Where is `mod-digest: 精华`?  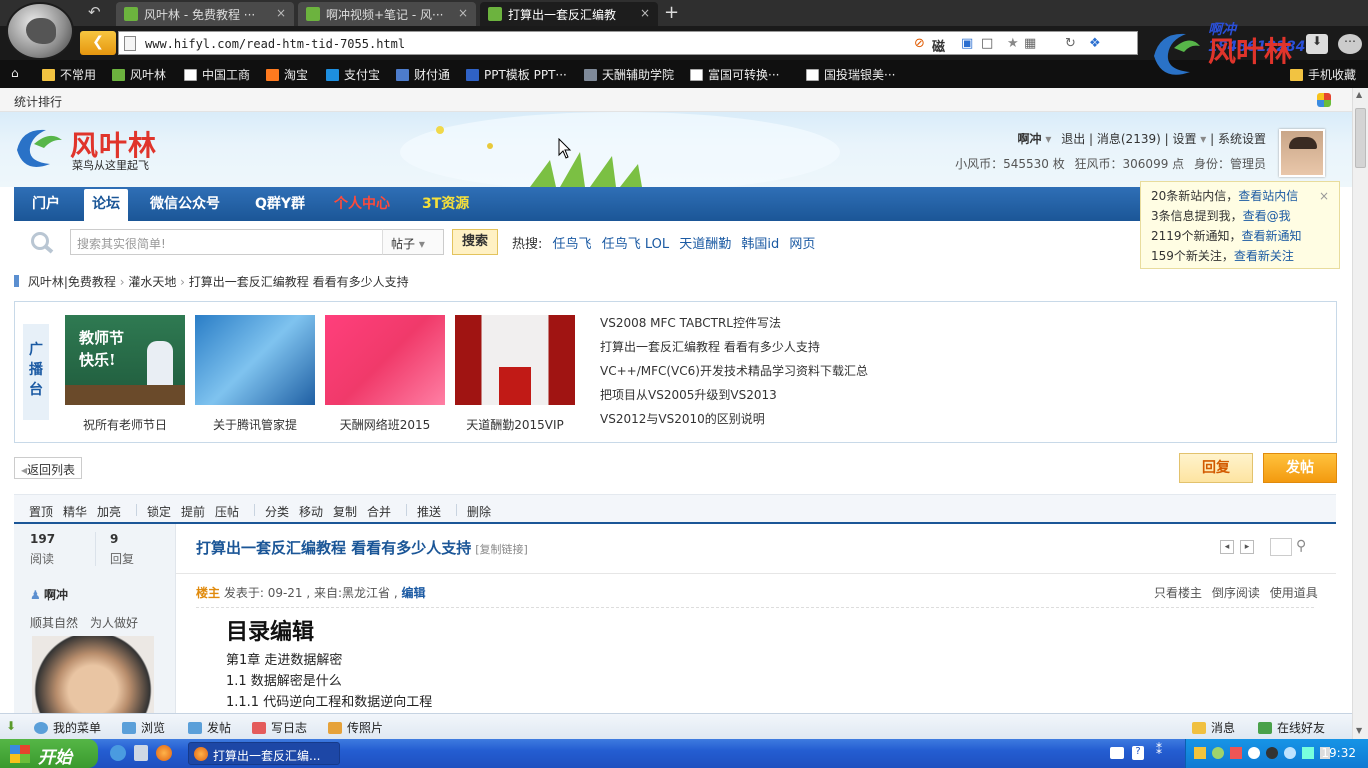
mod-digest: 精华 is located at coordinates (75, 511).